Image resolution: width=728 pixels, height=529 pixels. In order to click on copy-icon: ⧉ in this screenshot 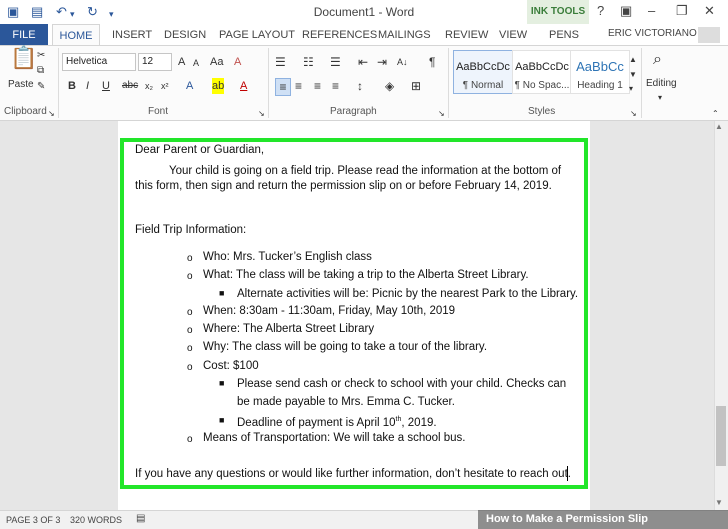, I will do `click(40, 71)`.